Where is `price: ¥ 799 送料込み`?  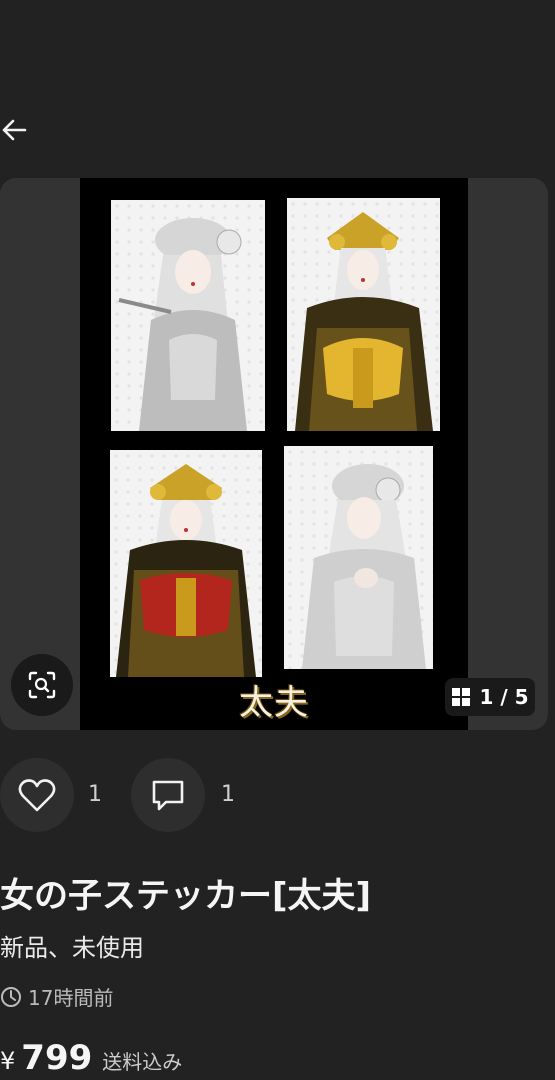
price: ¥ 799 送料込み is located at coordinates (91, 1058).